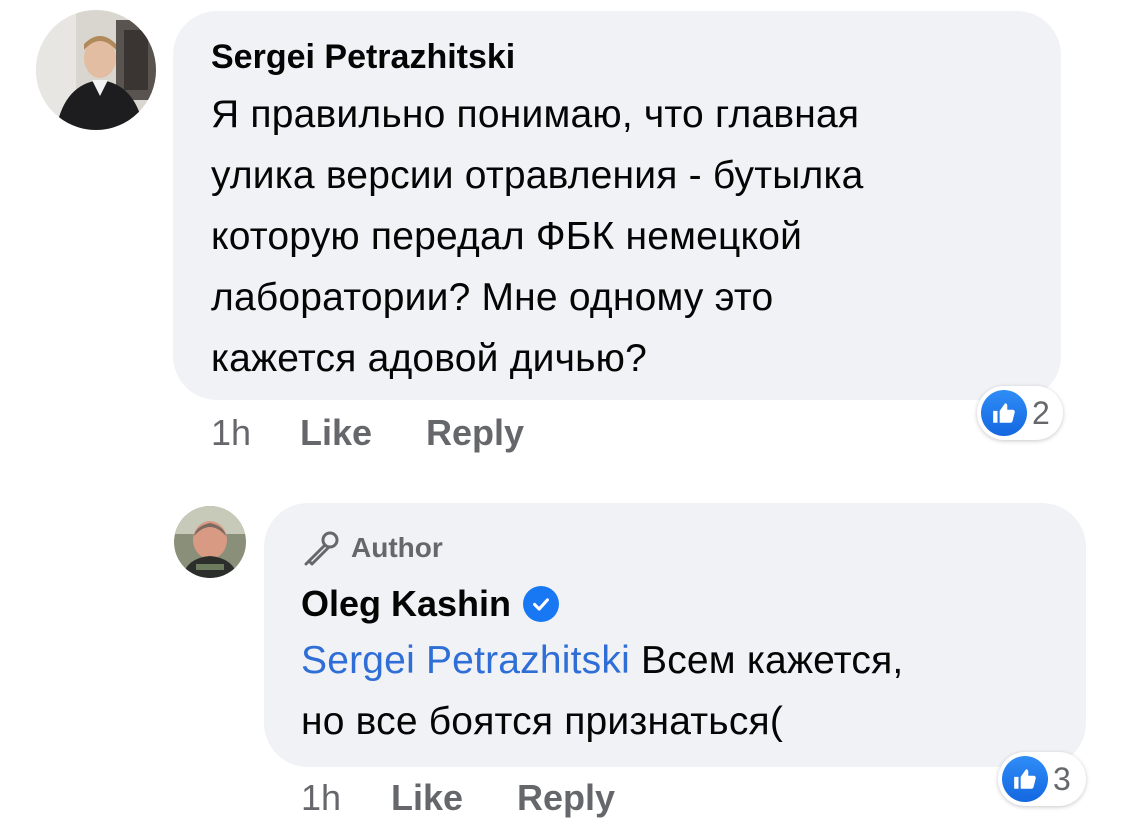 This screenshot has height=831, width=1125. I want to click on verified-badge-icon, so click(541, 604).